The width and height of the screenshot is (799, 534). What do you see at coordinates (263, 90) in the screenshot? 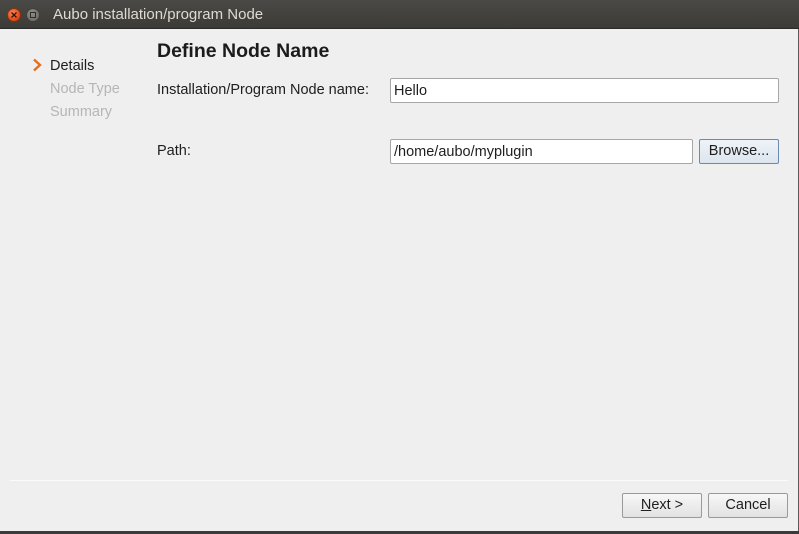
I see `node-name-label: Installation/Program Node name:` at bounding box center [263, 90].